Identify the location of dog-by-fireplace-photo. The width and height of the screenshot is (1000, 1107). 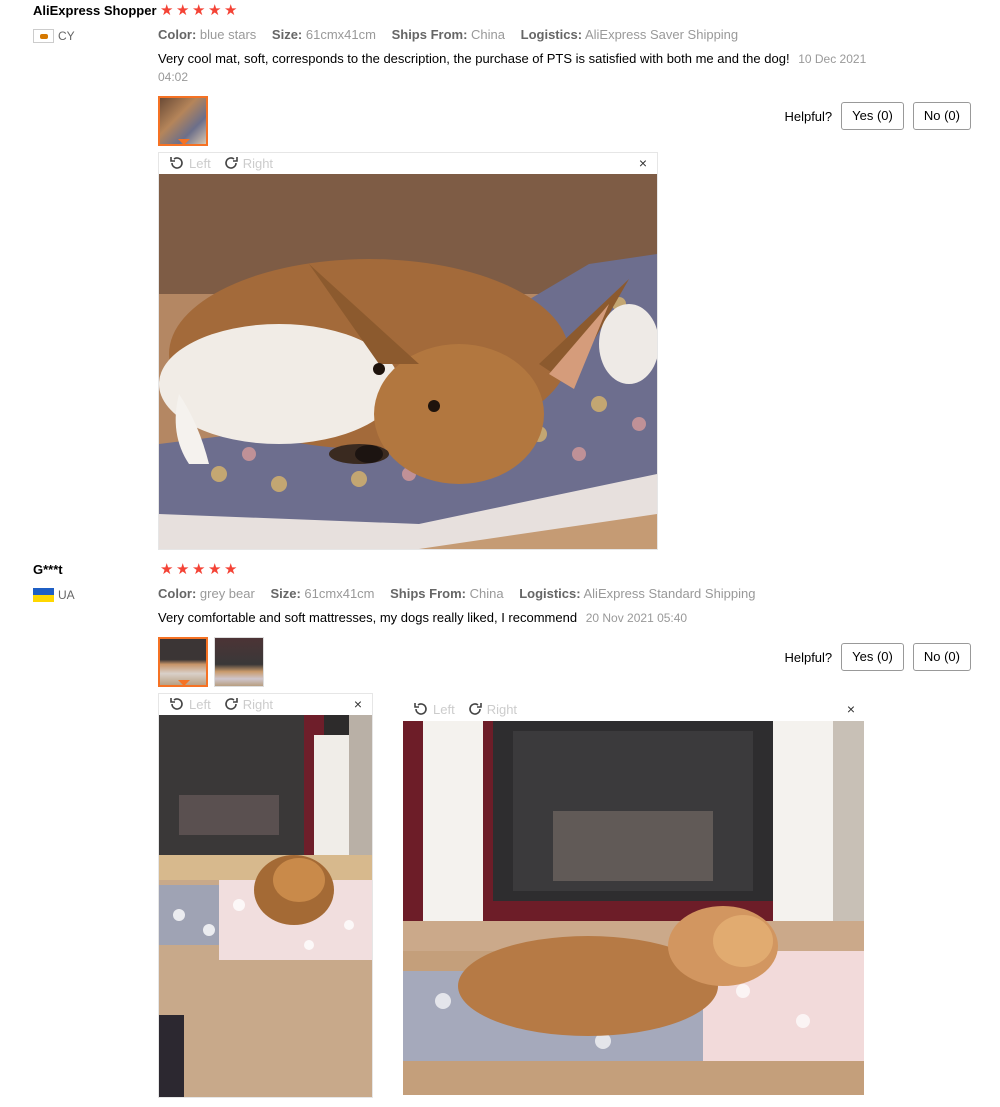
(265, 906).